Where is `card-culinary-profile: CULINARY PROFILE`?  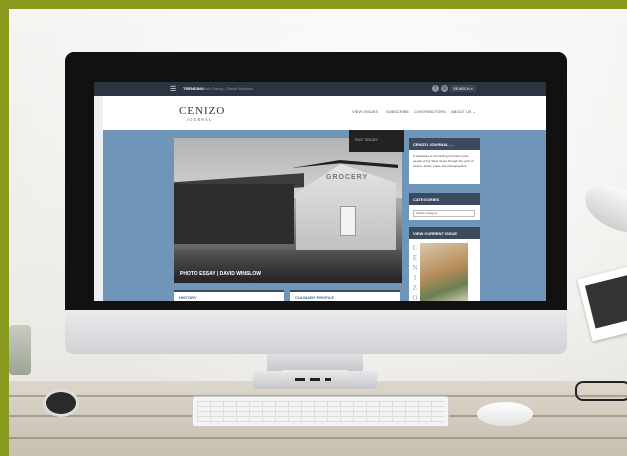
card-culinary-profile: CULINARY PROFILE is located at coordinates (345, 295).